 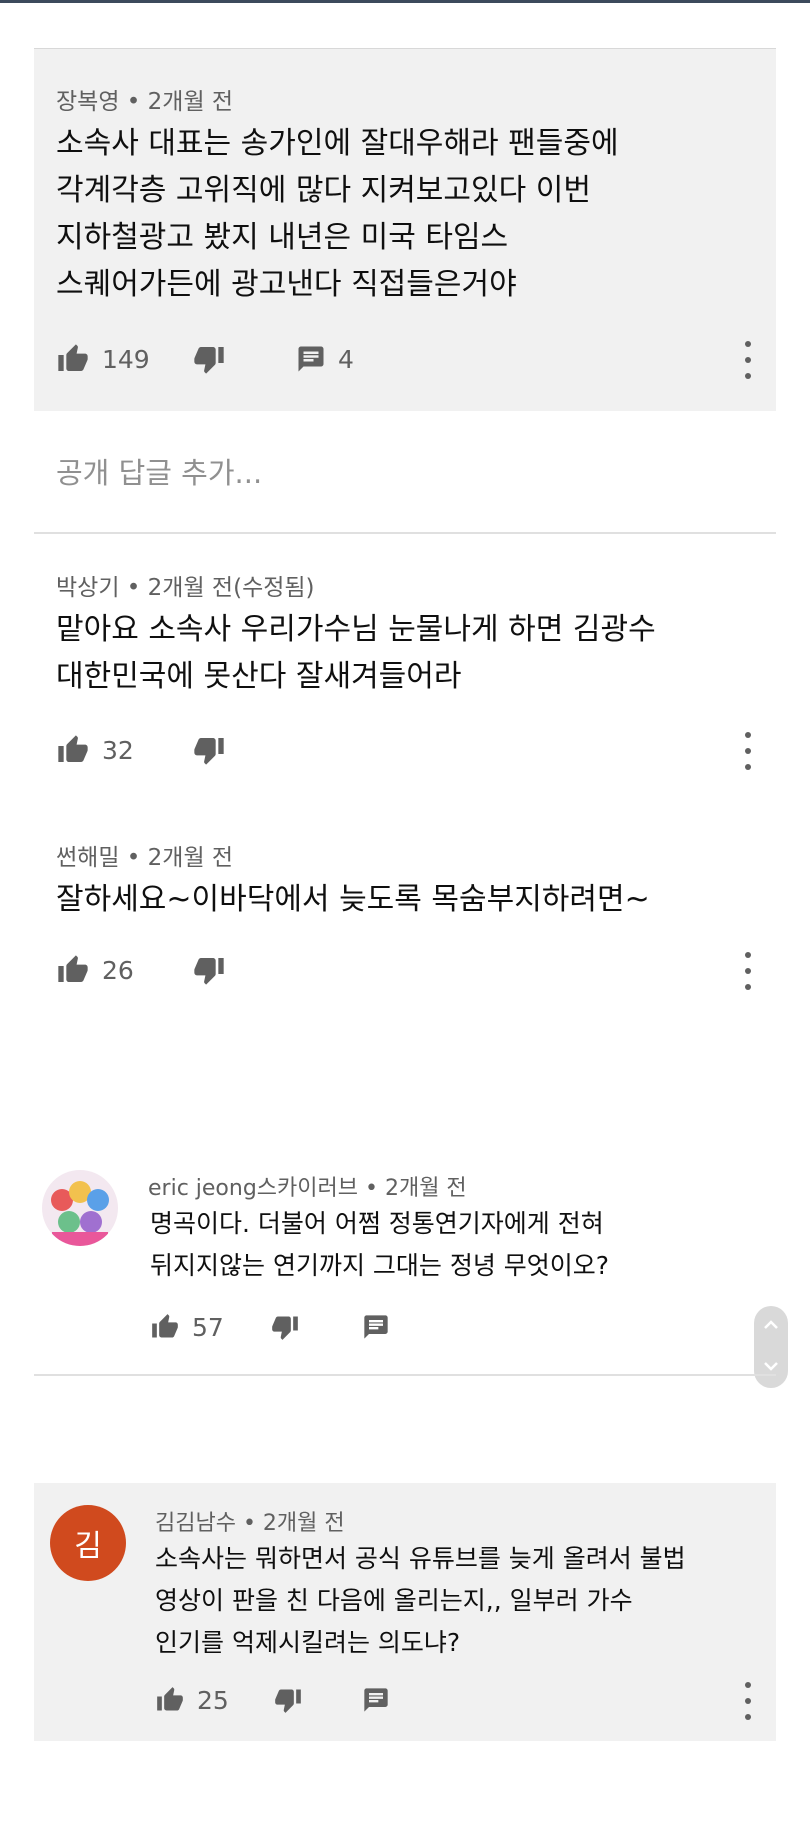 What do you see at coordinates (95, 750) in the screenshot?
I see `like-button: 32` at bounding box center [95, 750].